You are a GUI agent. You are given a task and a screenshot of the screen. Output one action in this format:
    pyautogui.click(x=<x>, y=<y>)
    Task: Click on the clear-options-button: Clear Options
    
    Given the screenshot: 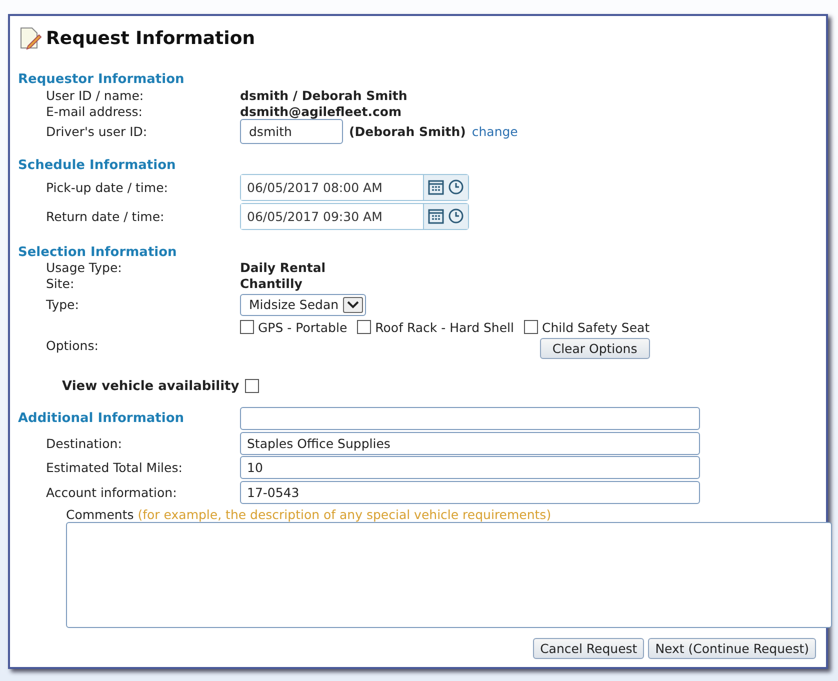 What is the action you would take?
    pyautogui.click(x=595, y=348)
    